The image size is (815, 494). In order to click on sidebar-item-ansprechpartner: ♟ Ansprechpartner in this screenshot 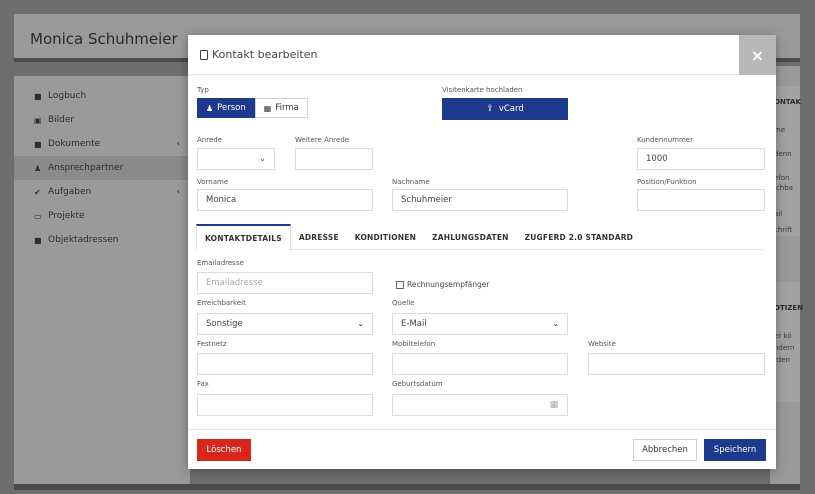, I will do `click(102, 168)`.